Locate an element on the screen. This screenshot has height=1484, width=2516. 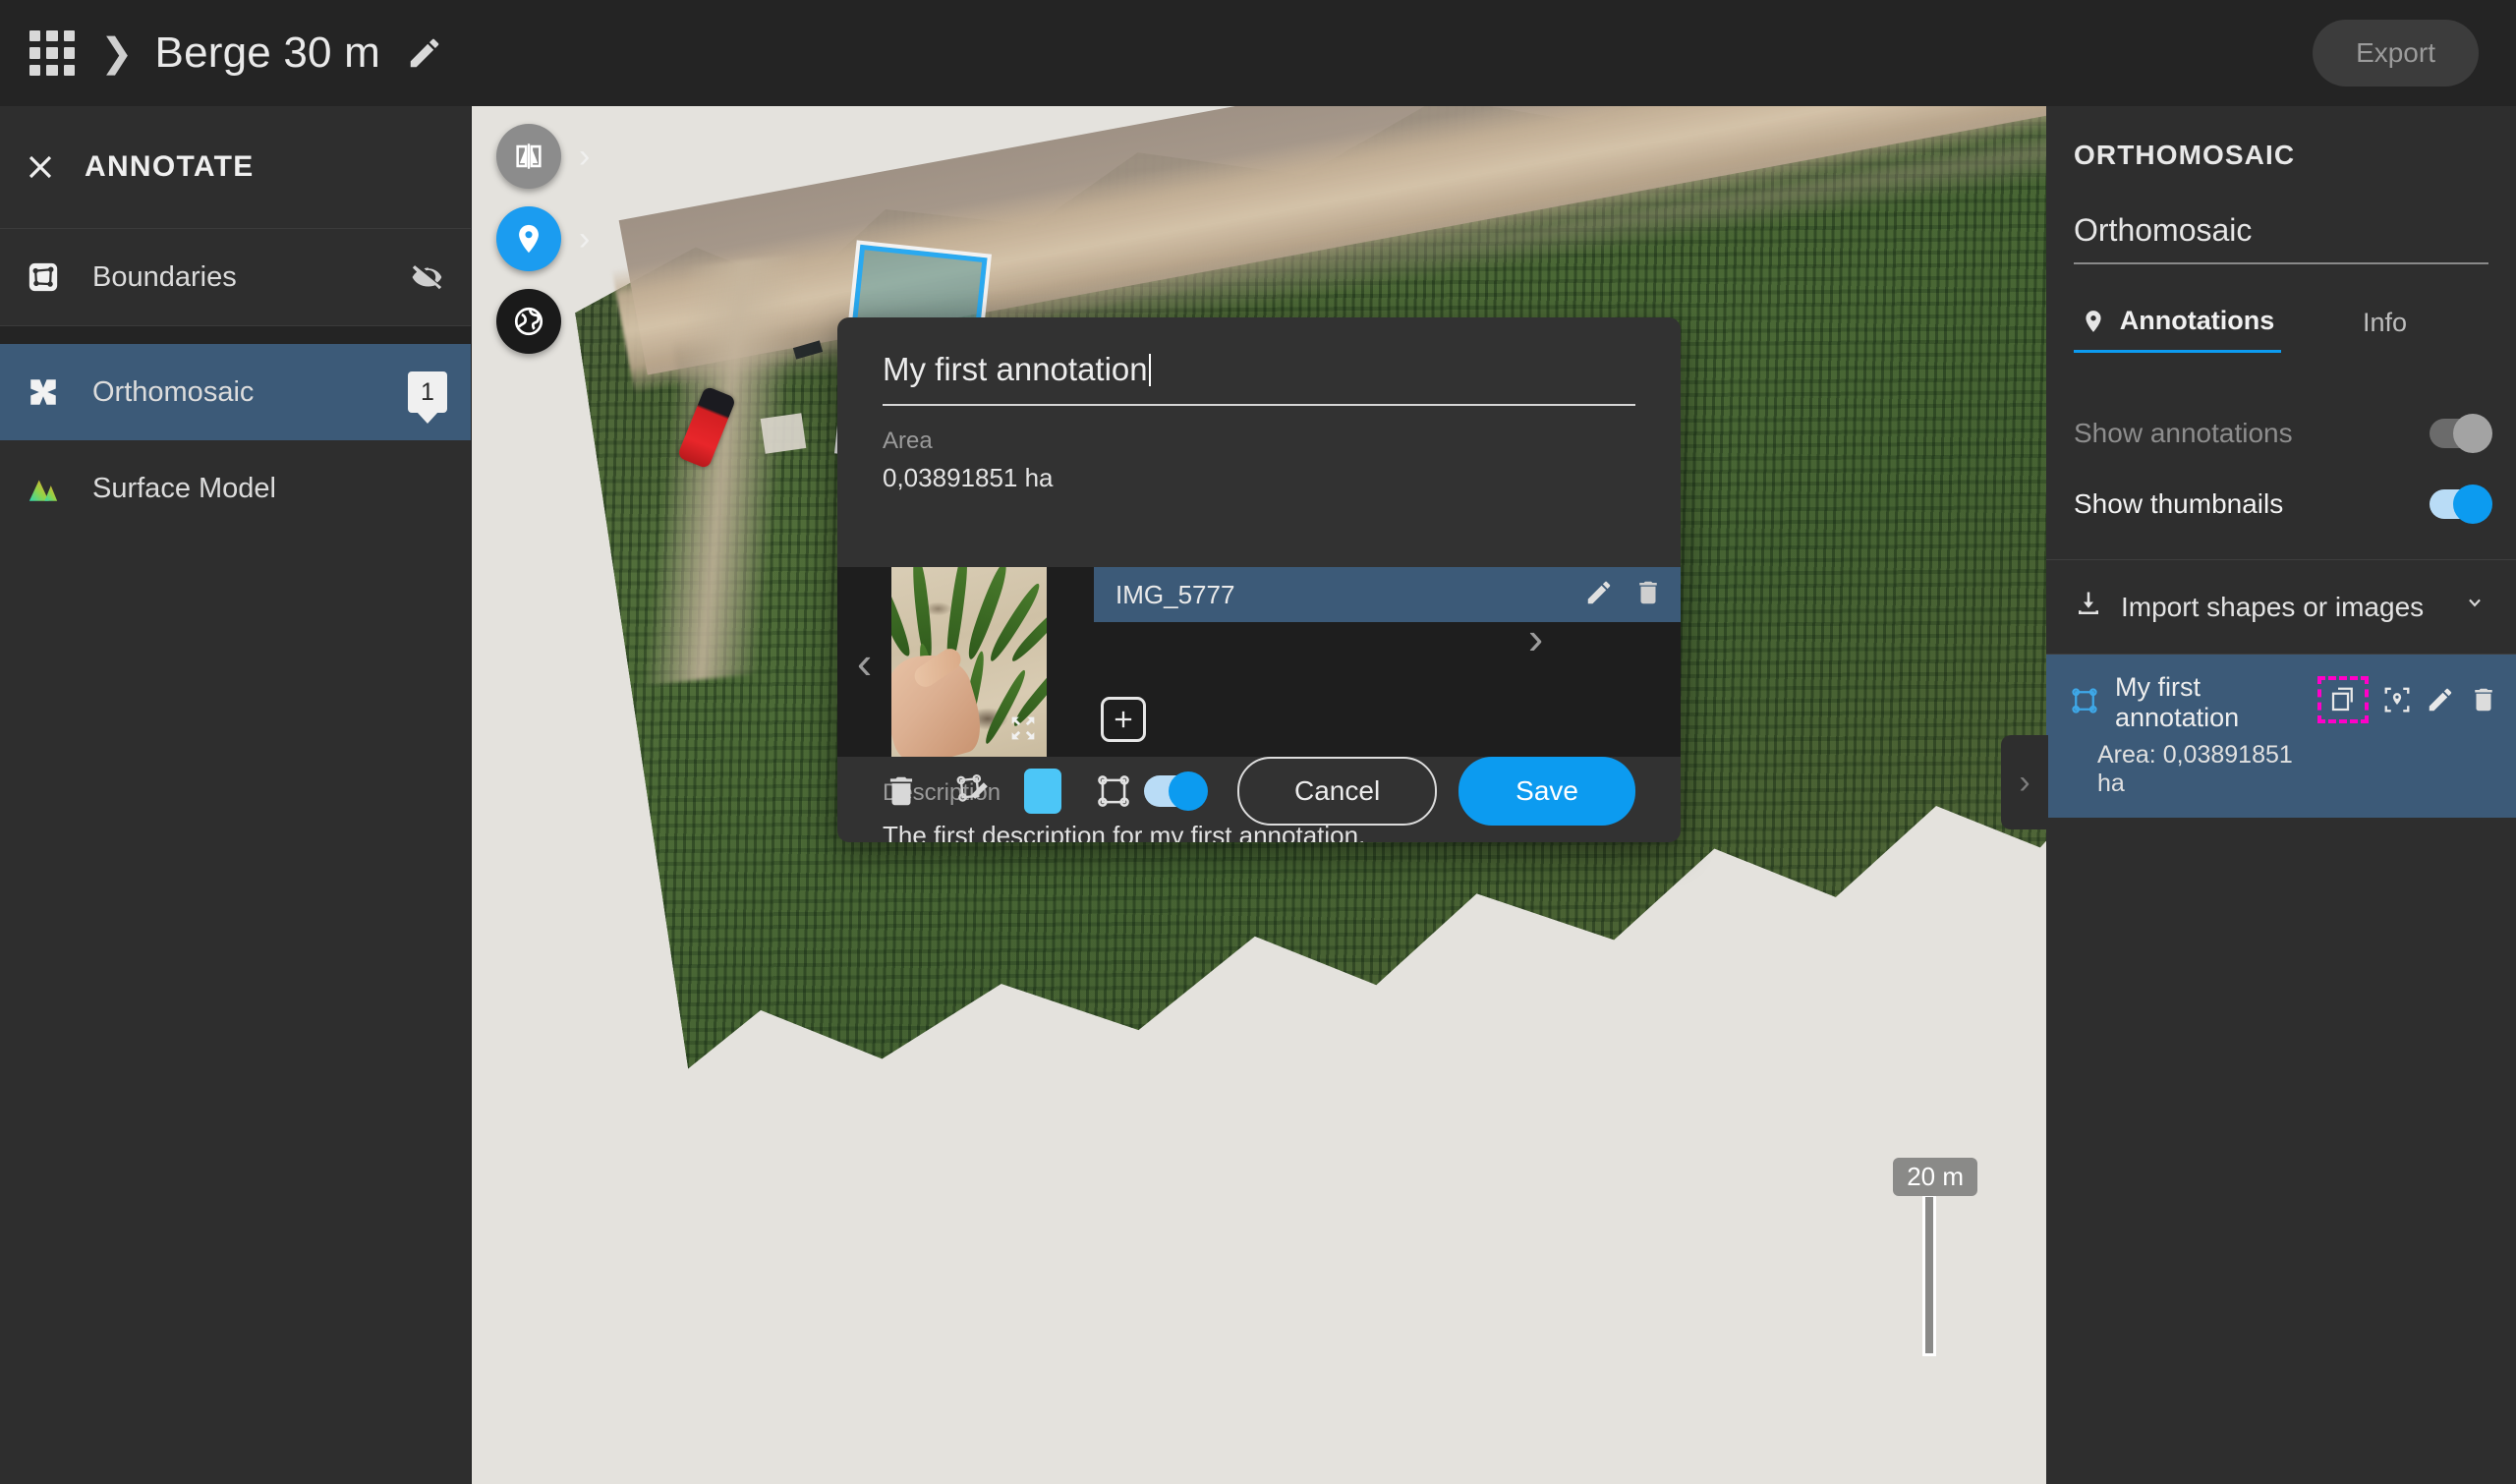
split-compare-icon is located at coordinates (528, 156).